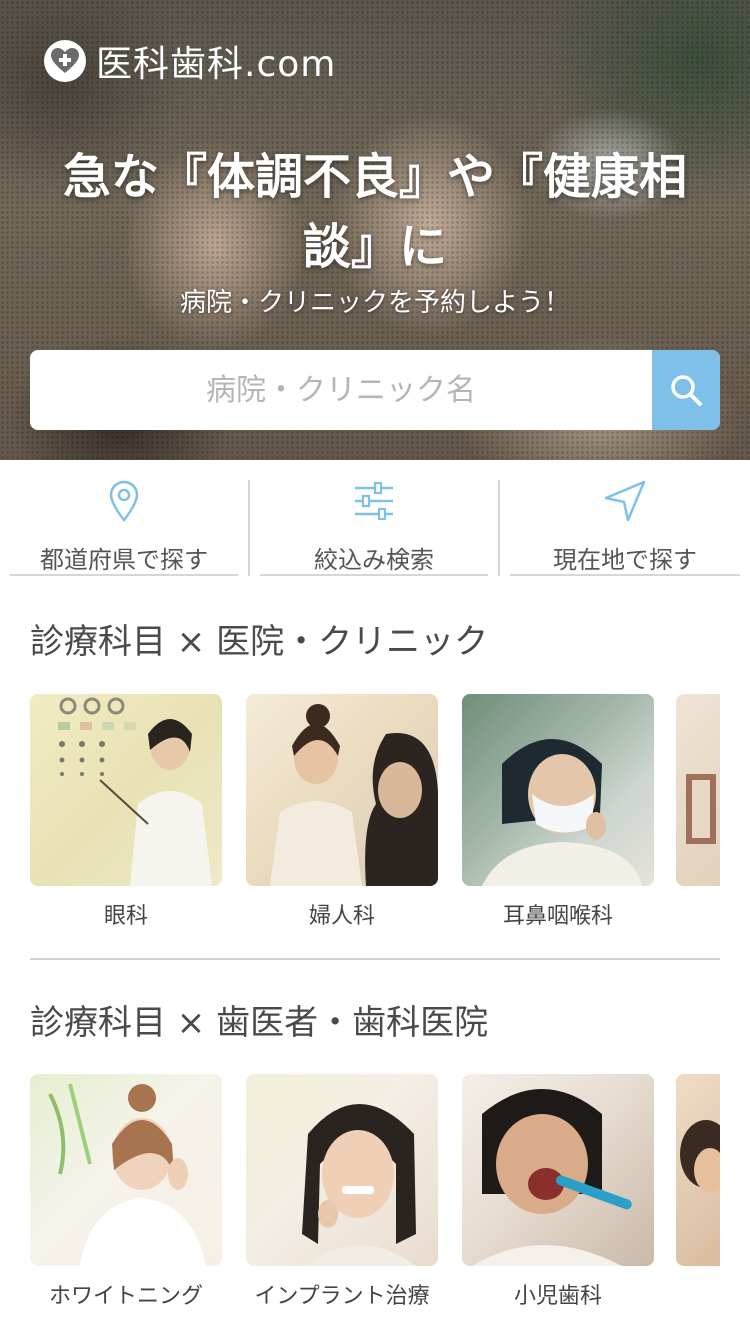 This screenshot has height=1334, width=750. I want to click on logo-heart-icon, so click(65, 61).